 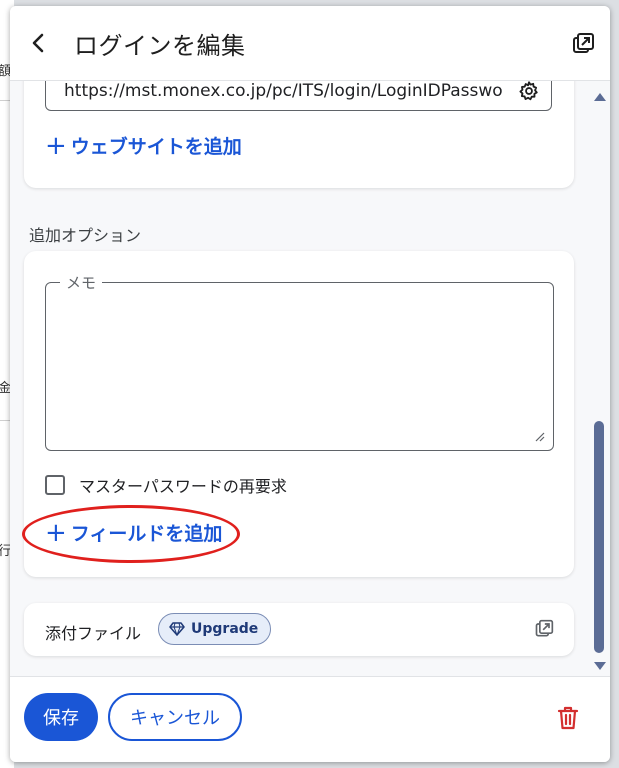 What do you see at coordinates (156, 147) in the screenshot?
I see `add-website-label: ウェブサイトを追加` at bounding box center [156, 147].